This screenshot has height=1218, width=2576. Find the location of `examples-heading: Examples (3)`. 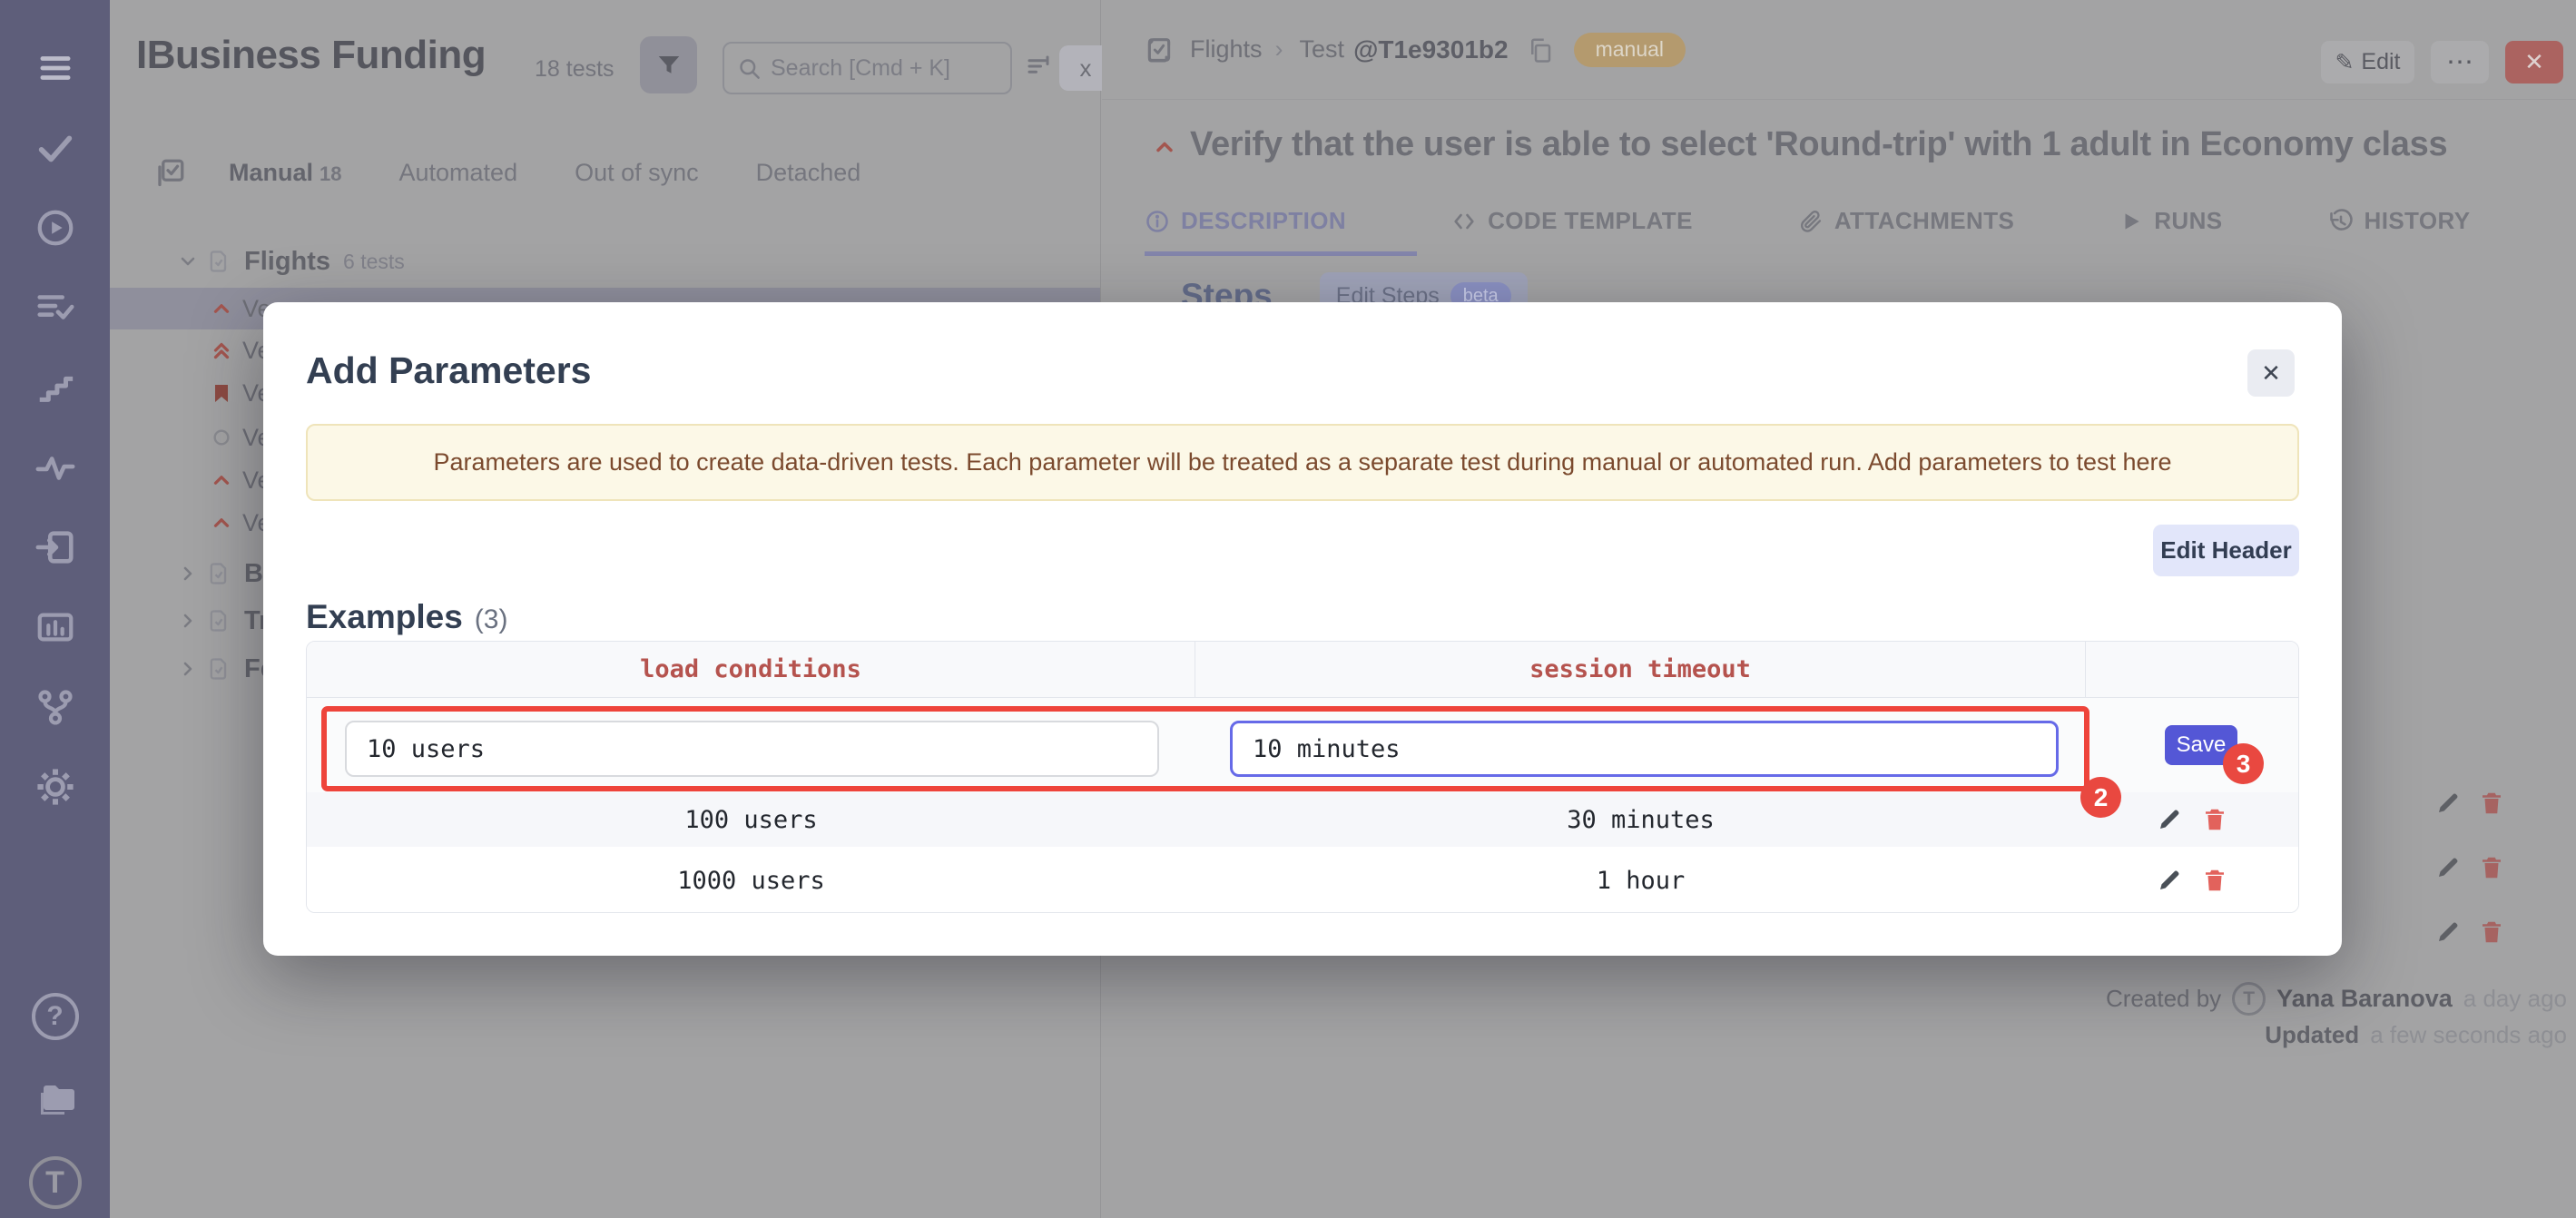

examples-heading: Examples (3) is located at coordinates (407, 617).